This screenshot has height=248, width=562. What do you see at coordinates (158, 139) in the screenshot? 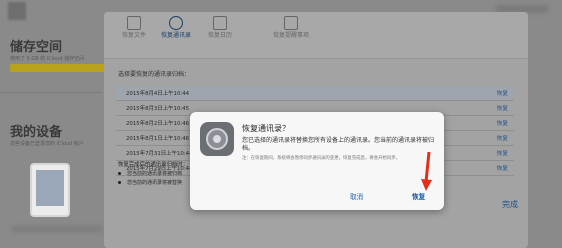
I see `archive-date: 2015年8月1日上午10:46` at bounding box center [158, 139].